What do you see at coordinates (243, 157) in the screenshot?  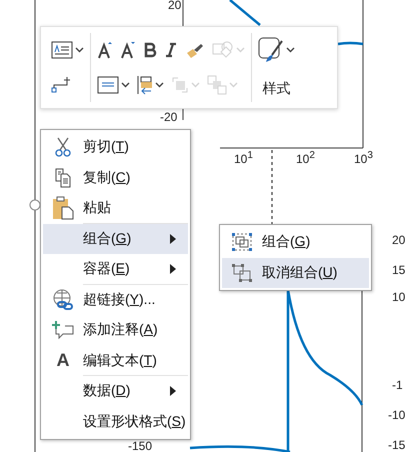 I see `axis-tick-label: 10$^{1}$` at bounding box center [243, 157].